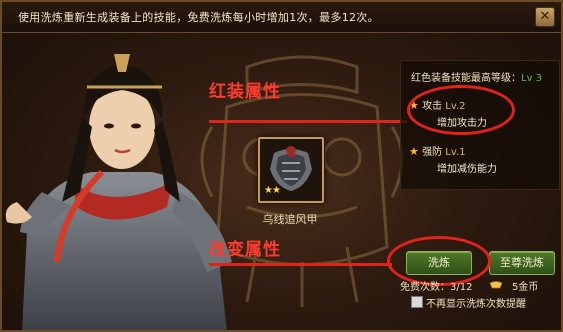 This screenshot has height=332, width=563. Describe the element at coordinates (522, 263) in the screenshot. I see `supreme-refine-button: 至尊洗炼` at that location.